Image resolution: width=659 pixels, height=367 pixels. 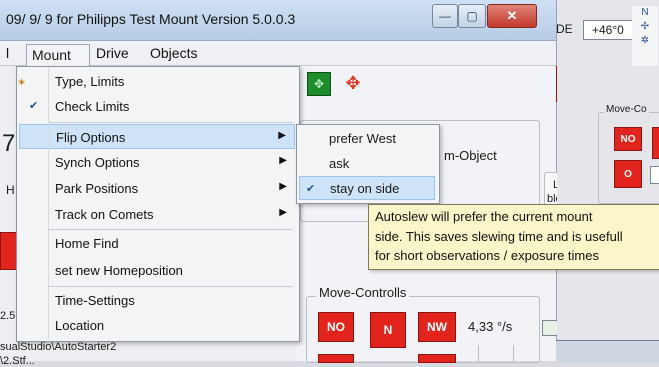 I want to click on submenu-item-prefer-west: prefer West, so click(x=367, y=139).